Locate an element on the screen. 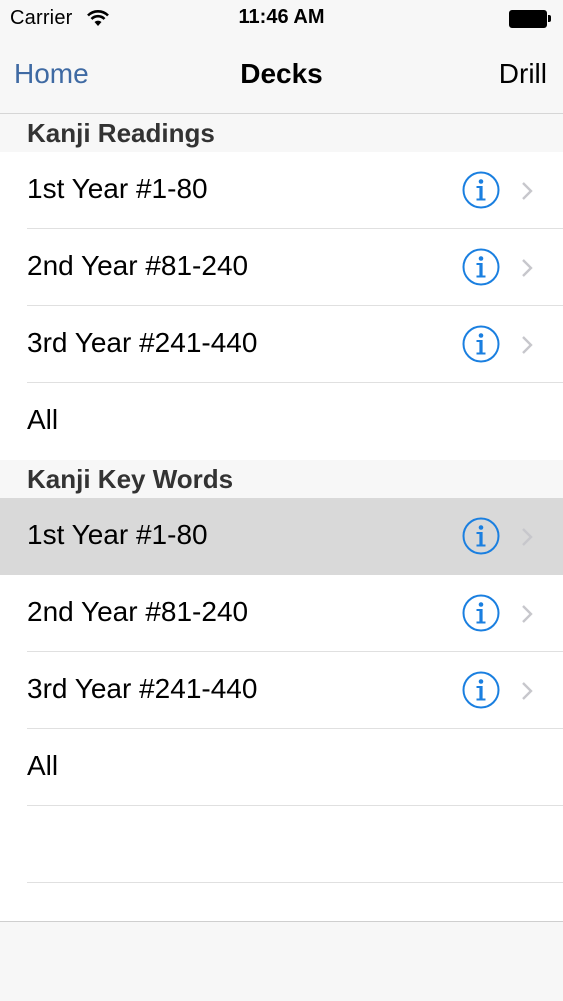  status-bar: Carrier 11:46 AM is located at coordinates (281, 19).